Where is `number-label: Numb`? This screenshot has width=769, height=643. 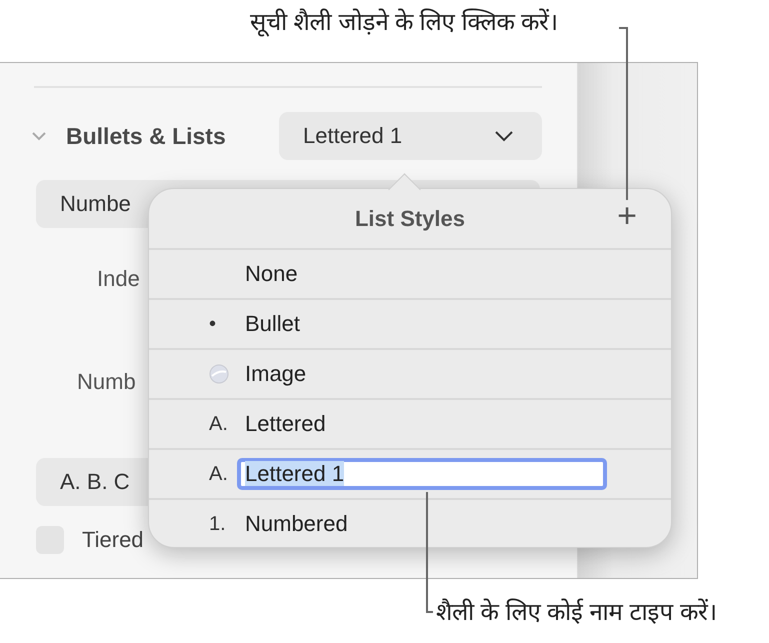 number-label: Numb is located at coordinates (106, 382).